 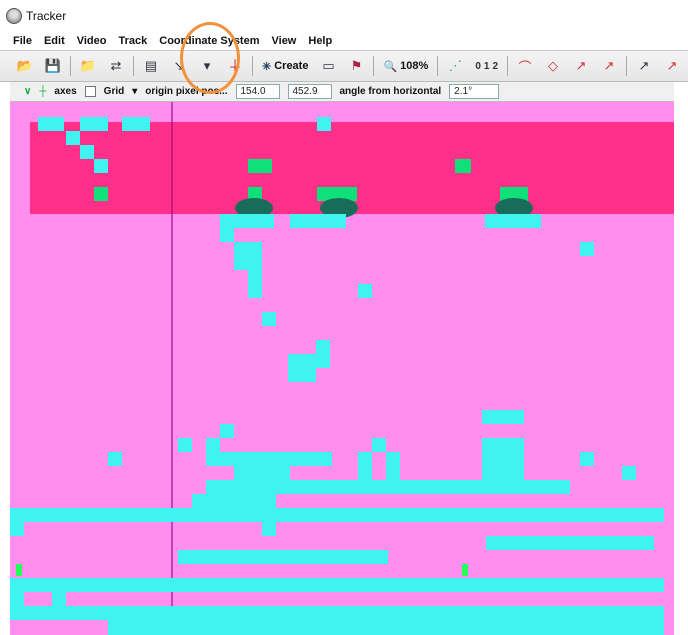 I want to click on angle-label: angle from horizontal, so click(x=390, y=91).